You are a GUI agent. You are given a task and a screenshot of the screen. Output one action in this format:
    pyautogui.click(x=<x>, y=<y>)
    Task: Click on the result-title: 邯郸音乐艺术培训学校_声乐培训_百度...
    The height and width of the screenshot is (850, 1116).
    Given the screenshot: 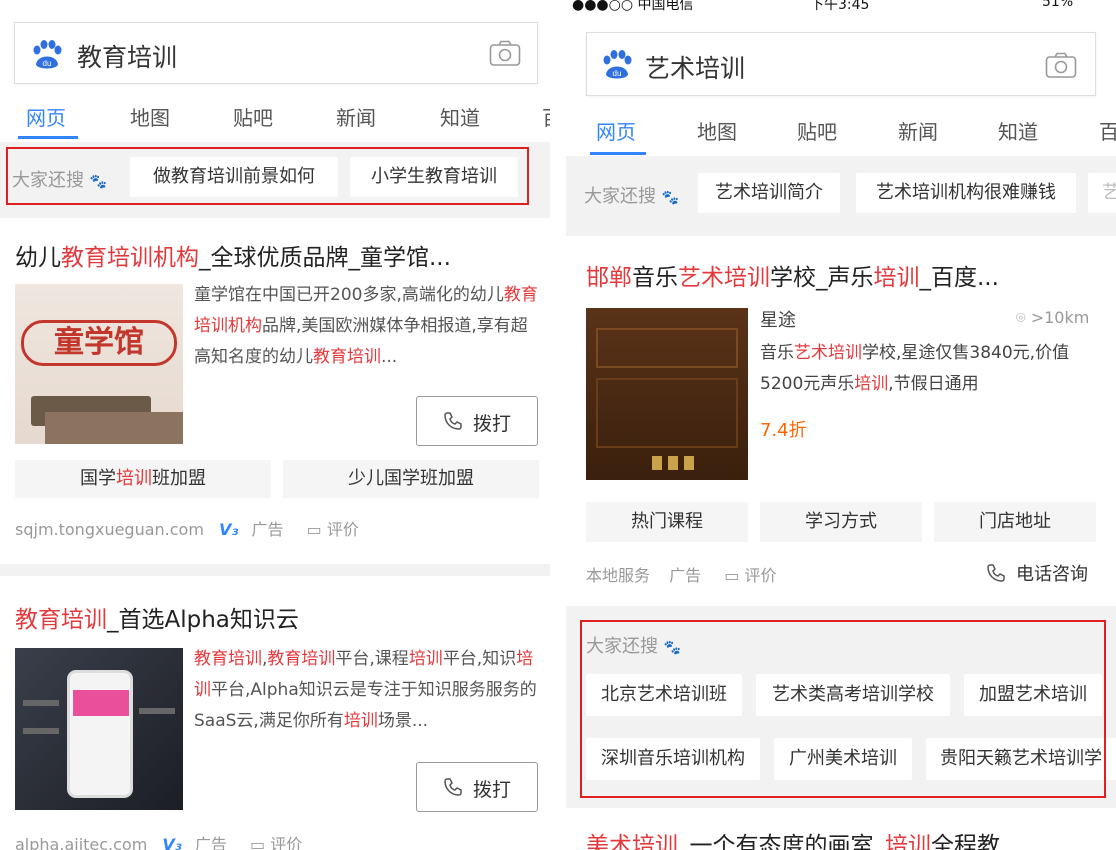 What is the action you would take?
    pyautogui.click(x=846, y=275)
    